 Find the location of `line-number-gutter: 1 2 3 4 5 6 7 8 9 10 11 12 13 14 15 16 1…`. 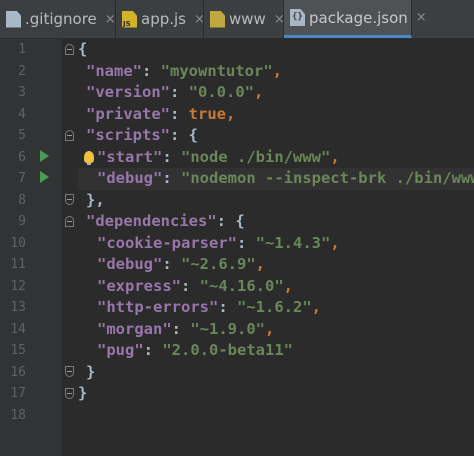

line-number-gutter: 1 2 3 4 5 6 7 8 9 10 11 12 13 14 15 16 1… is located at coordinates (31, 247).